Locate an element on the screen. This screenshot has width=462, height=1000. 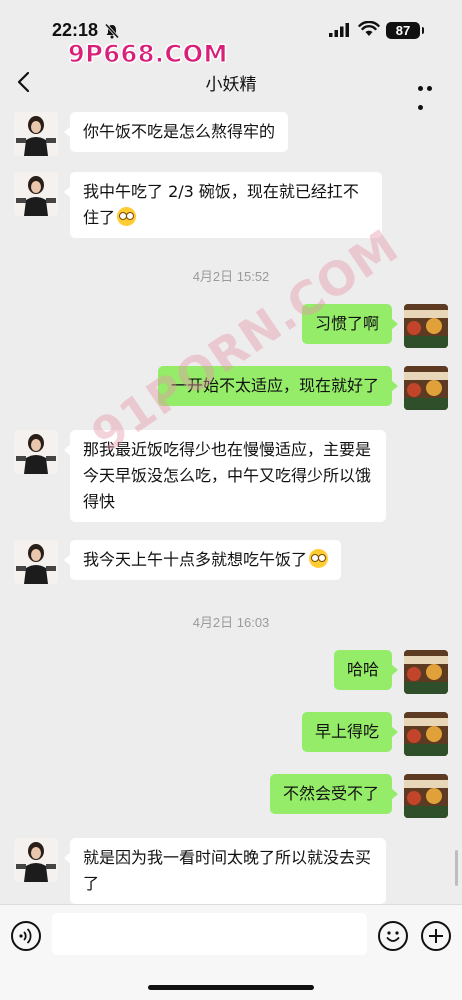
message-bubble-sent: 一开始不太适应，现在就好了 is located at coordinates (278, 386).